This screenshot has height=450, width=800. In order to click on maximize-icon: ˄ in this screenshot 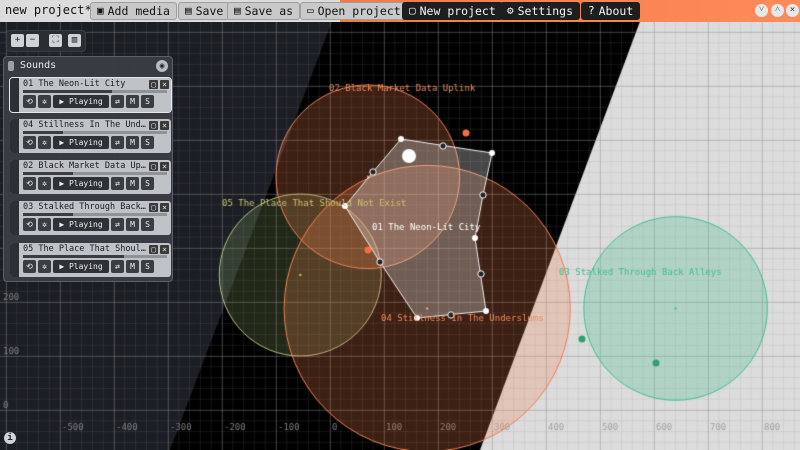, I will do `click(777, 10)`.